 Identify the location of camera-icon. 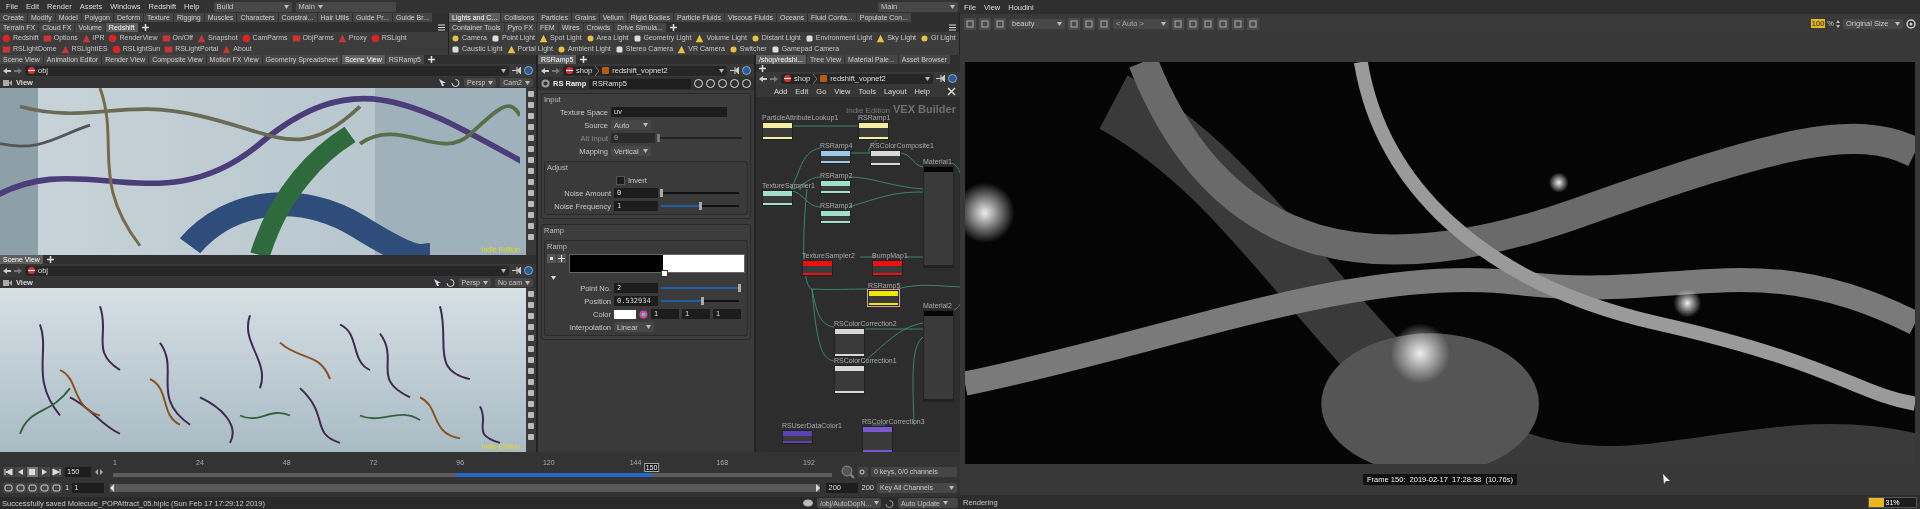
(7, 82).